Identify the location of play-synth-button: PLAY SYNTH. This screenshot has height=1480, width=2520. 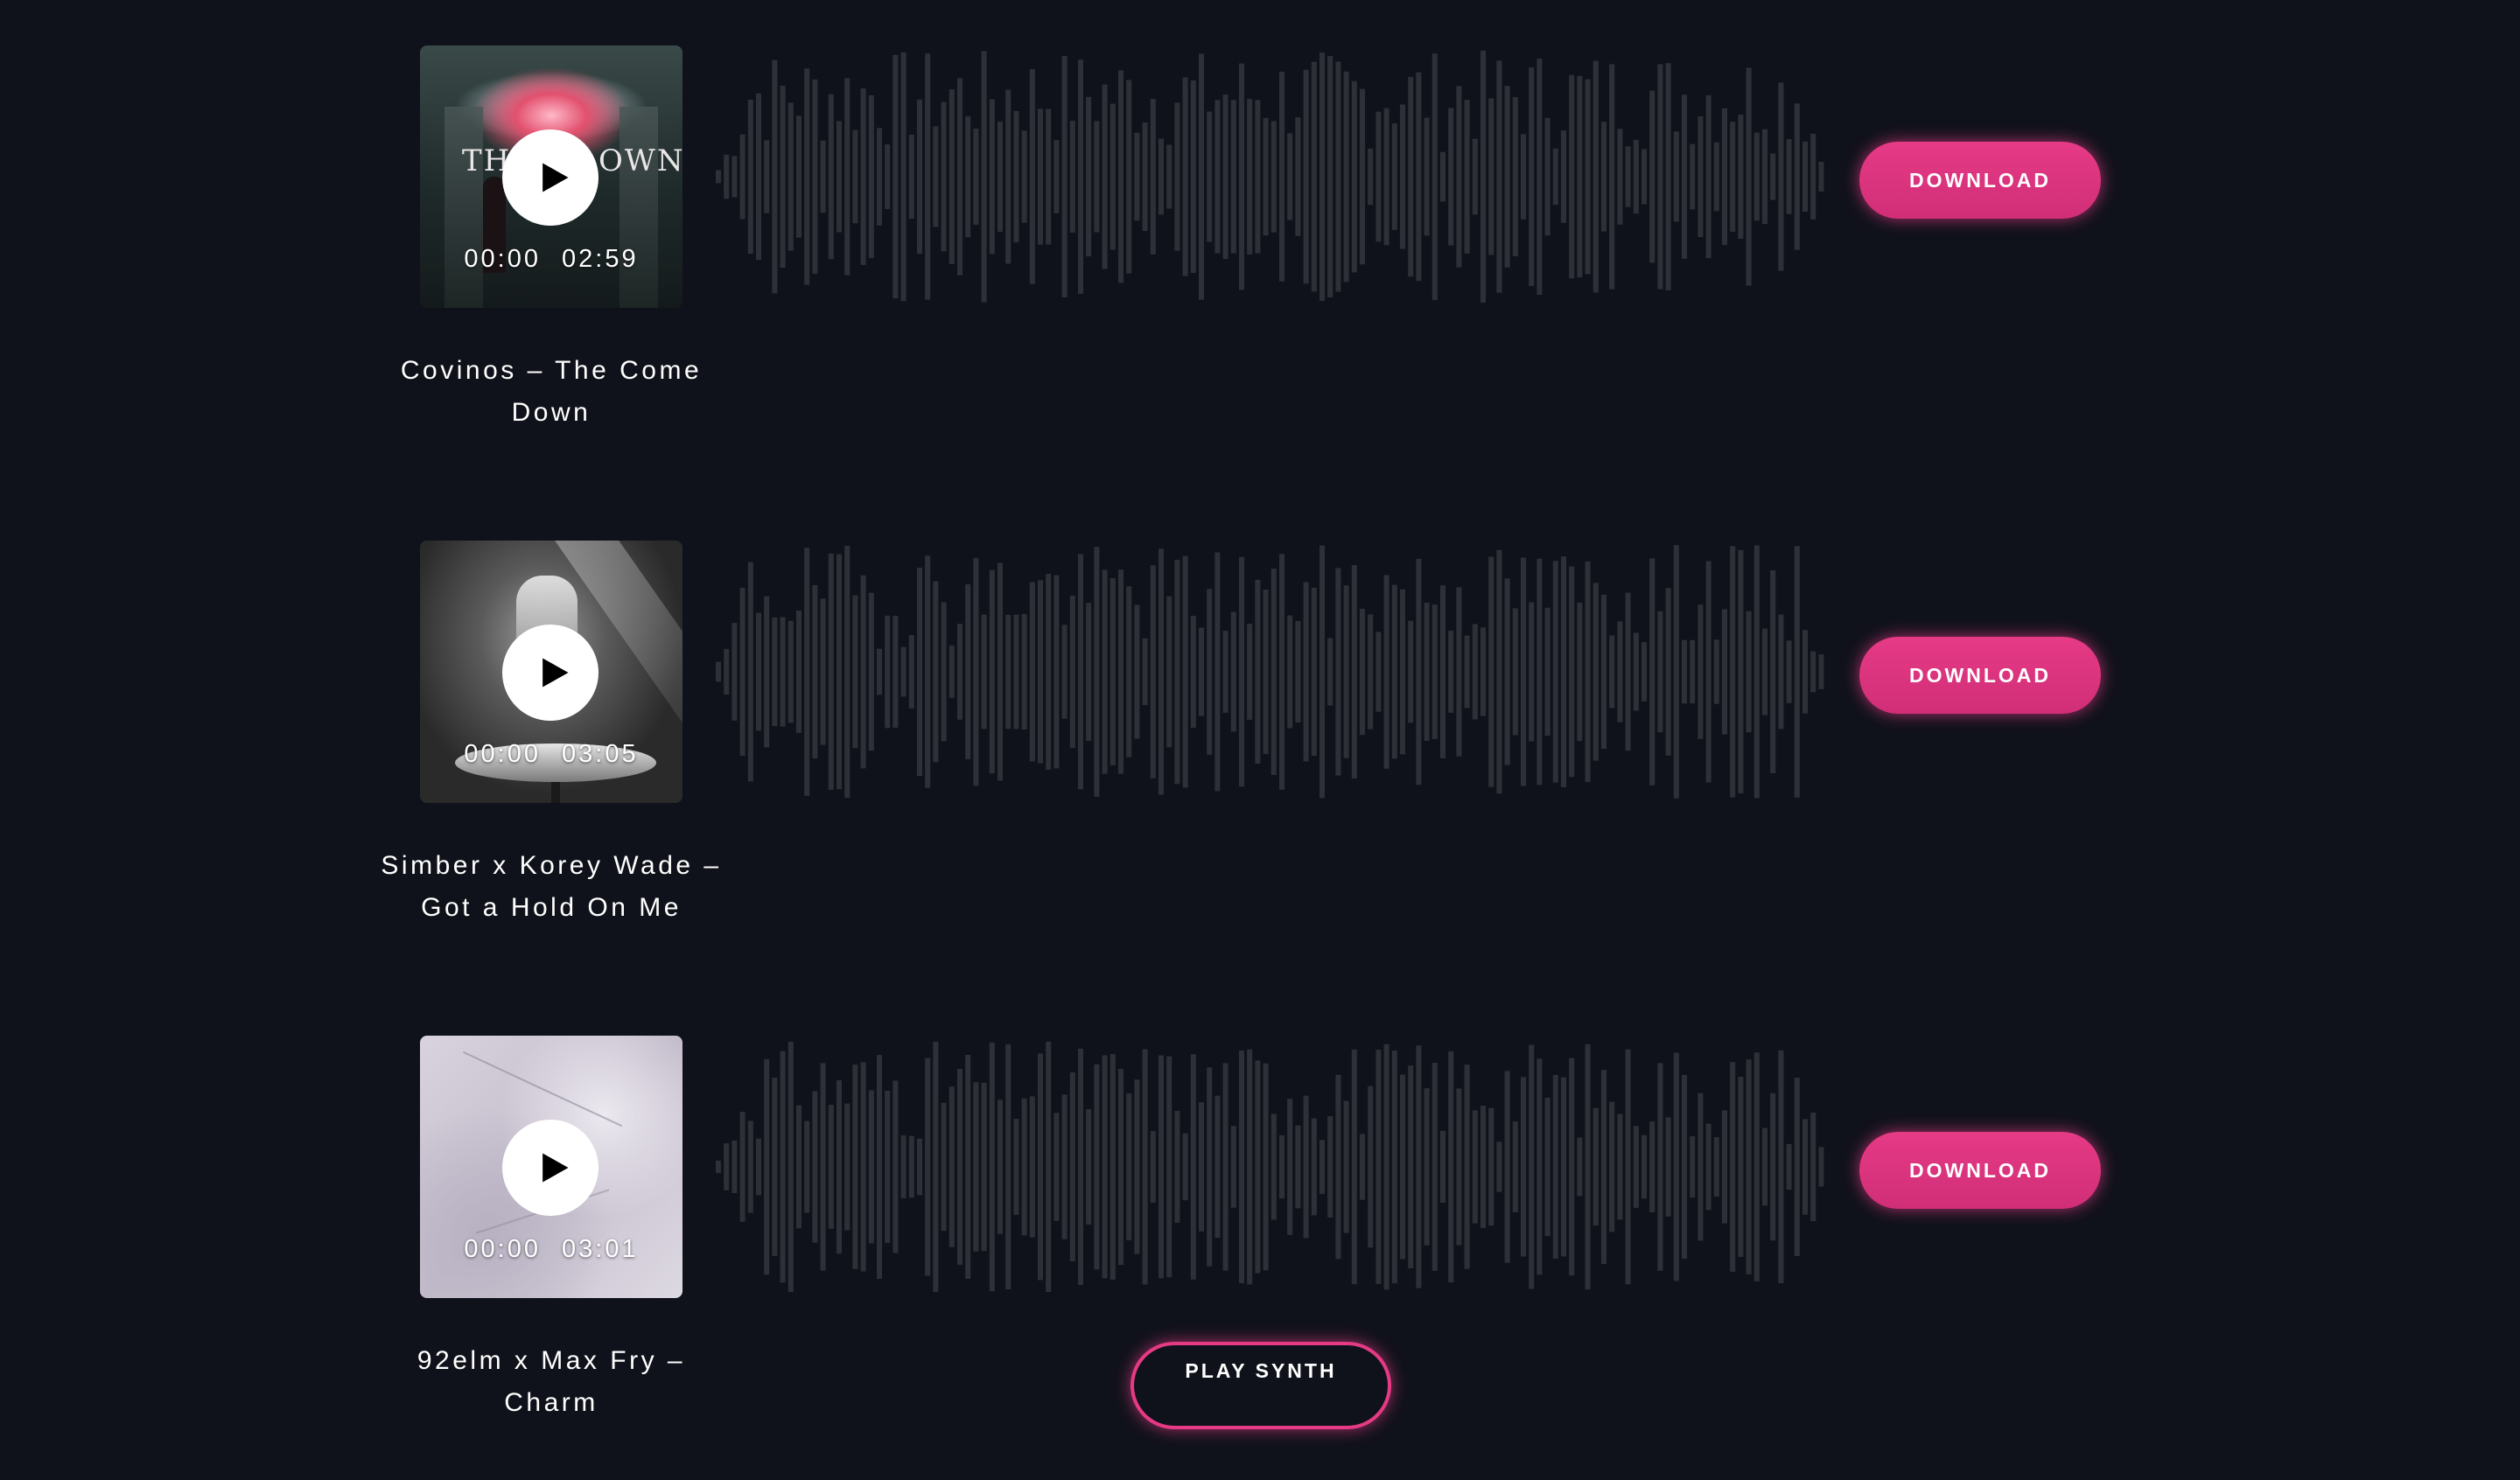
(1260, 1386).